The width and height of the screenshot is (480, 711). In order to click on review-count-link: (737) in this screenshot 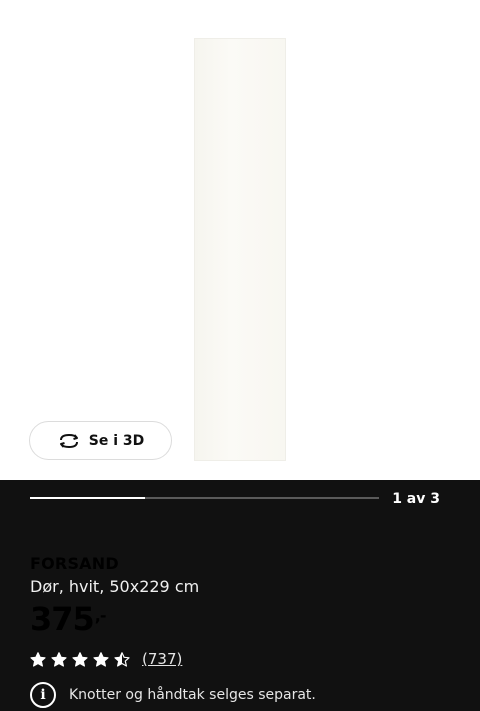, I will do `click(162, 659)`.